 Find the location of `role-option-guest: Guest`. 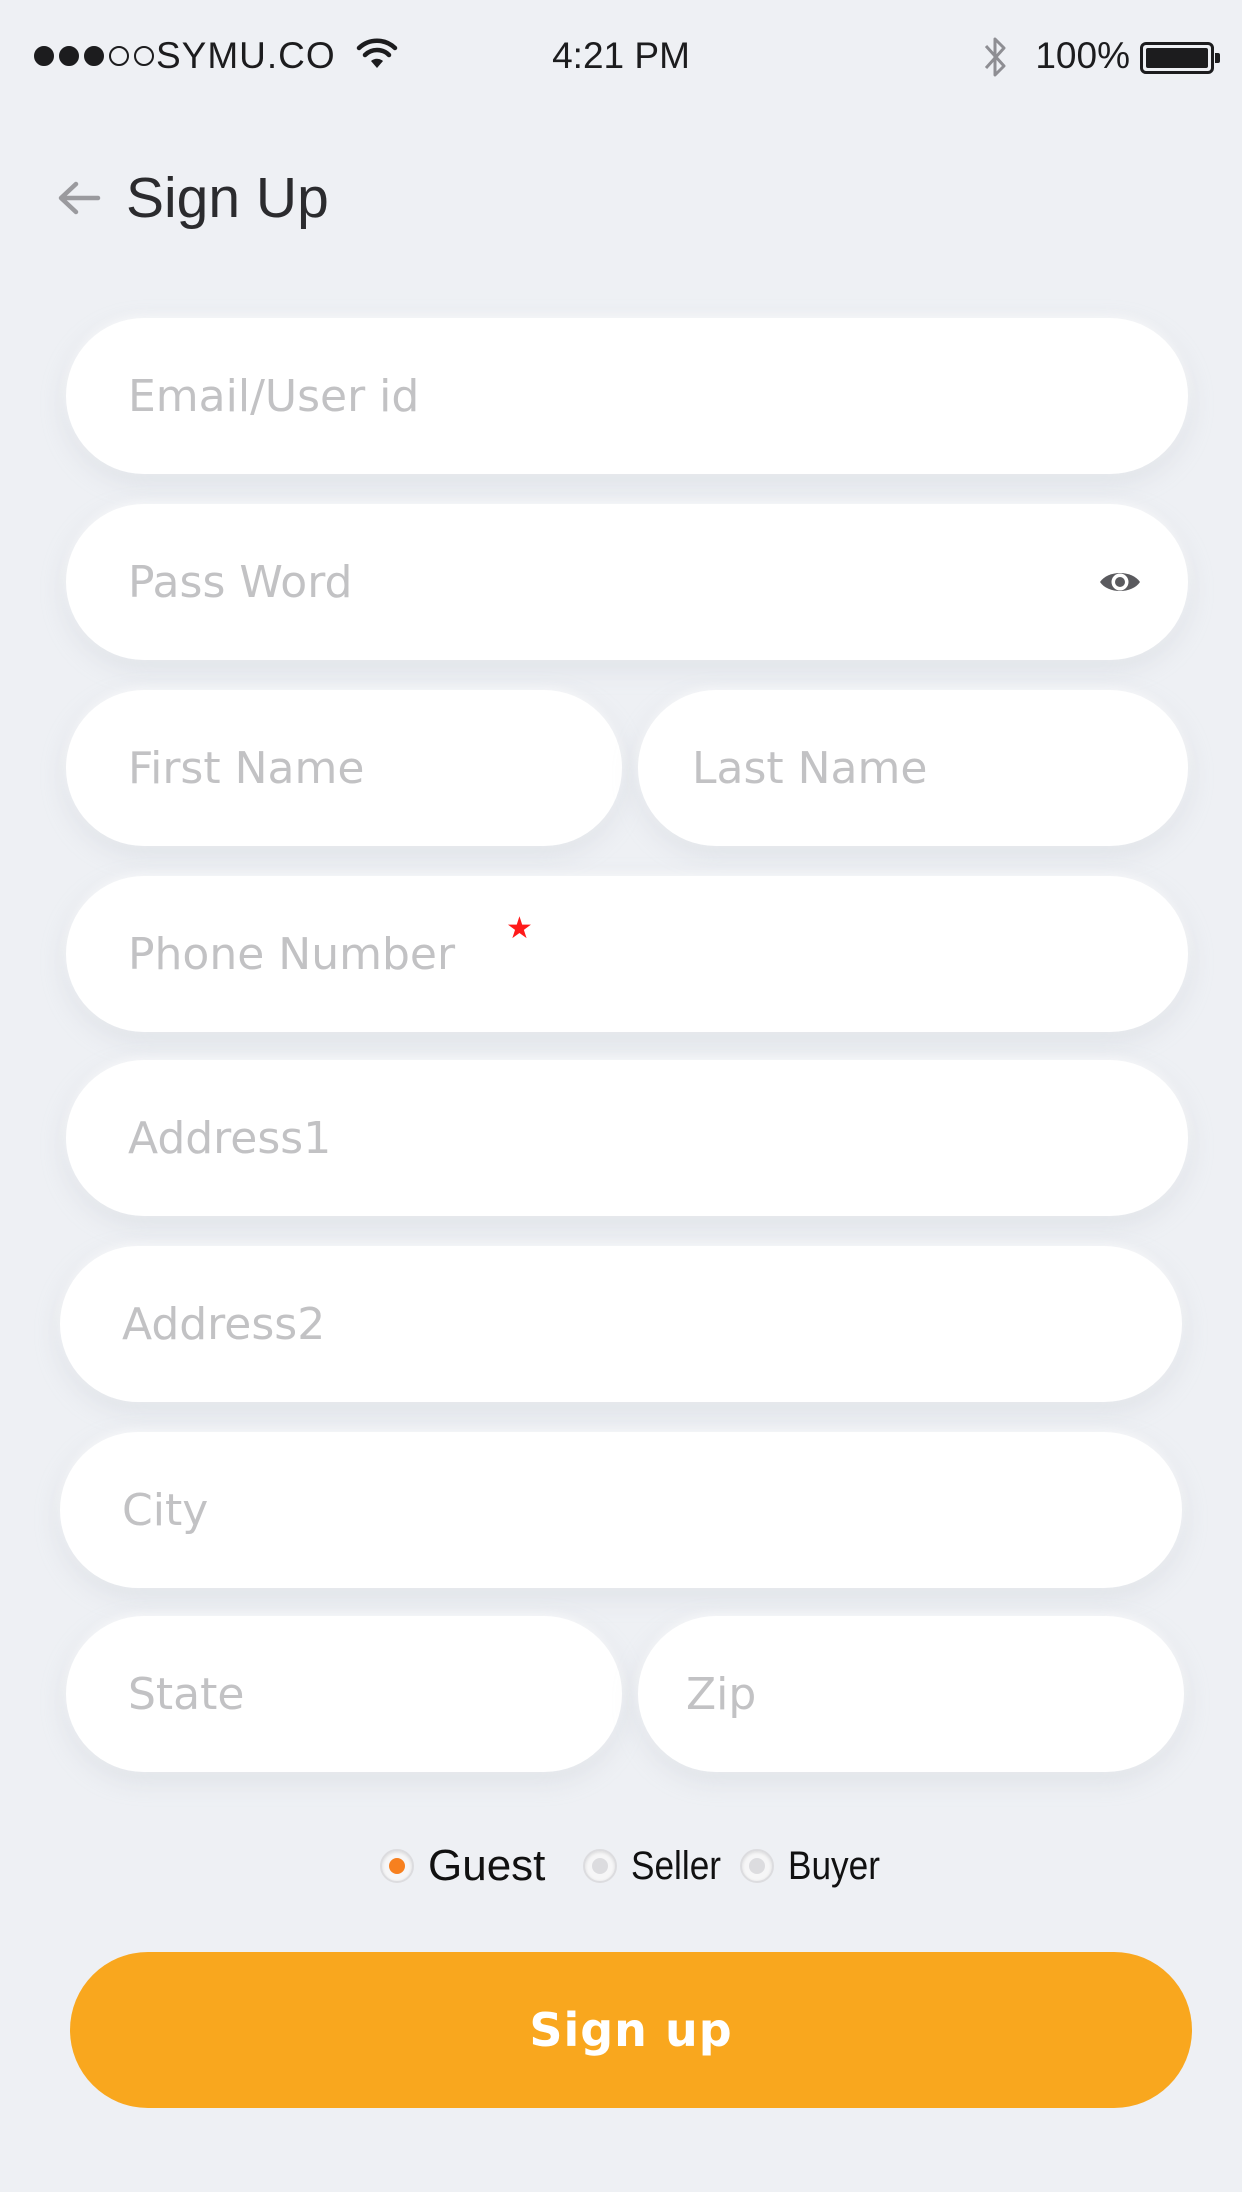

role-option-guest: Guest is located at coordinates (462, 1866).